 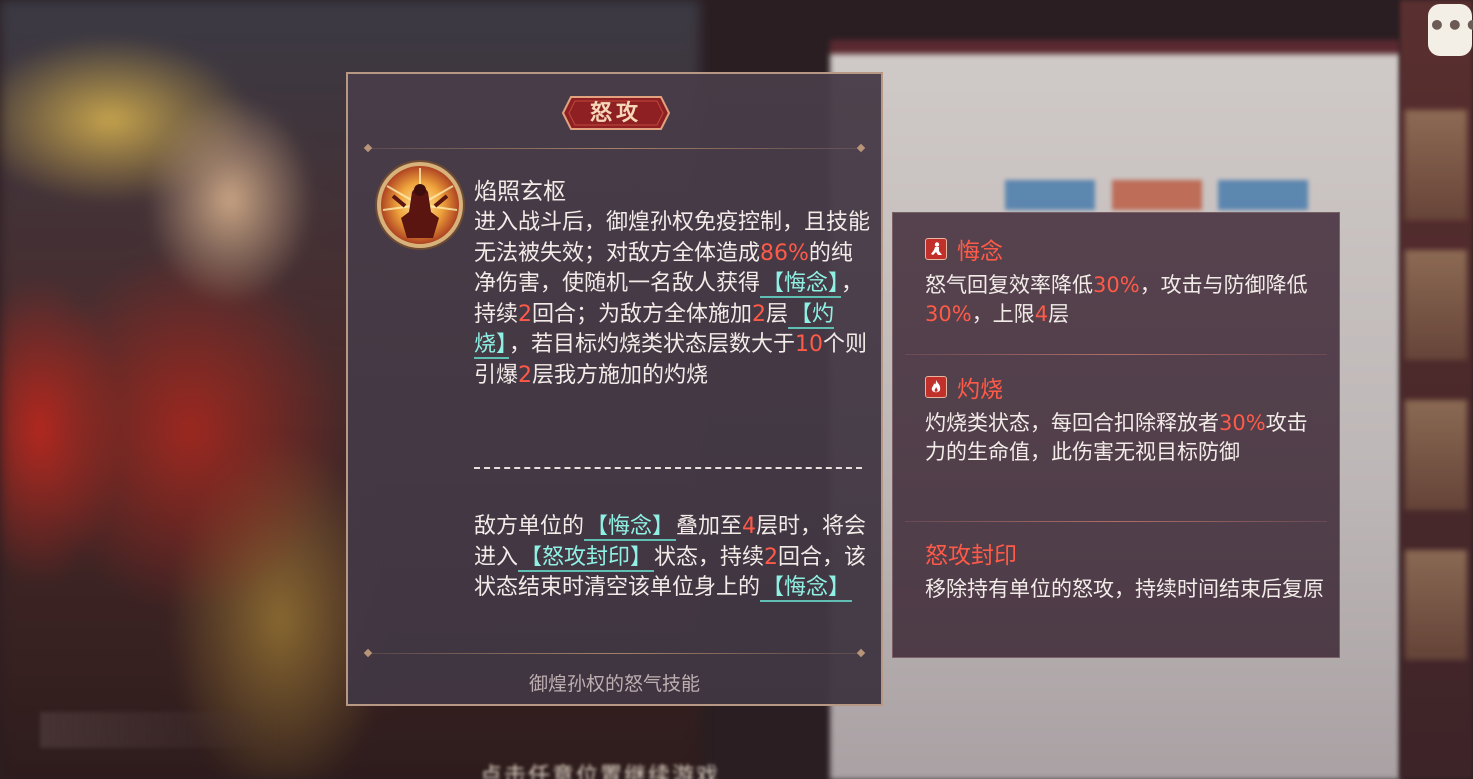 What do you see at coordinates (809, 344) in the screenshot?
I see `threshold-value: 10` at bounding box center [809, 344].